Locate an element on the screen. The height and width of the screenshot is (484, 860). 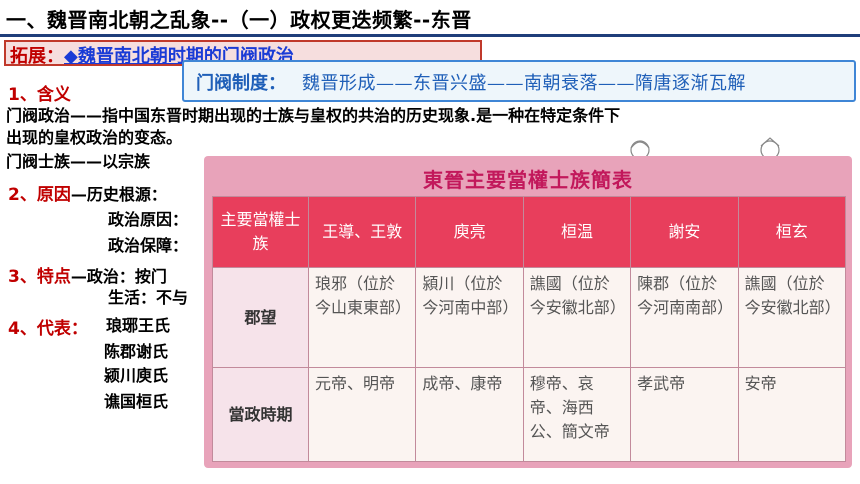
cause-heading: 2、原因 is located at coordinates (39, 195).